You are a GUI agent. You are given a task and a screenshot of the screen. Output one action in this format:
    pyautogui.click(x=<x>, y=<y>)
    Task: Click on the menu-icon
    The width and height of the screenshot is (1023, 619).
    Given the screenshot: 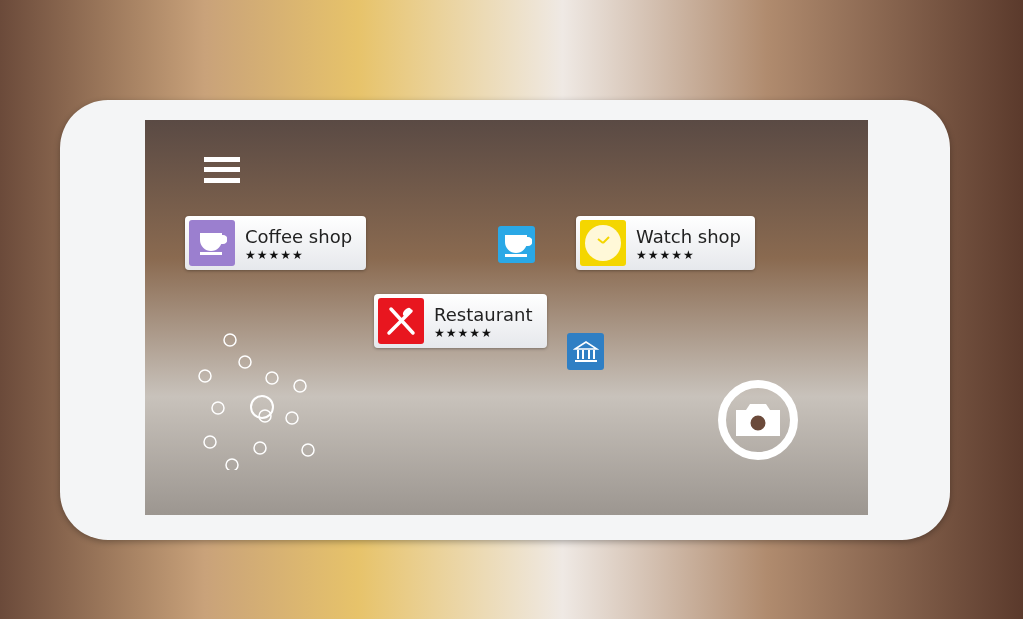 What is the action you would take?
    pyautogui.click(x=222, y=170)
    